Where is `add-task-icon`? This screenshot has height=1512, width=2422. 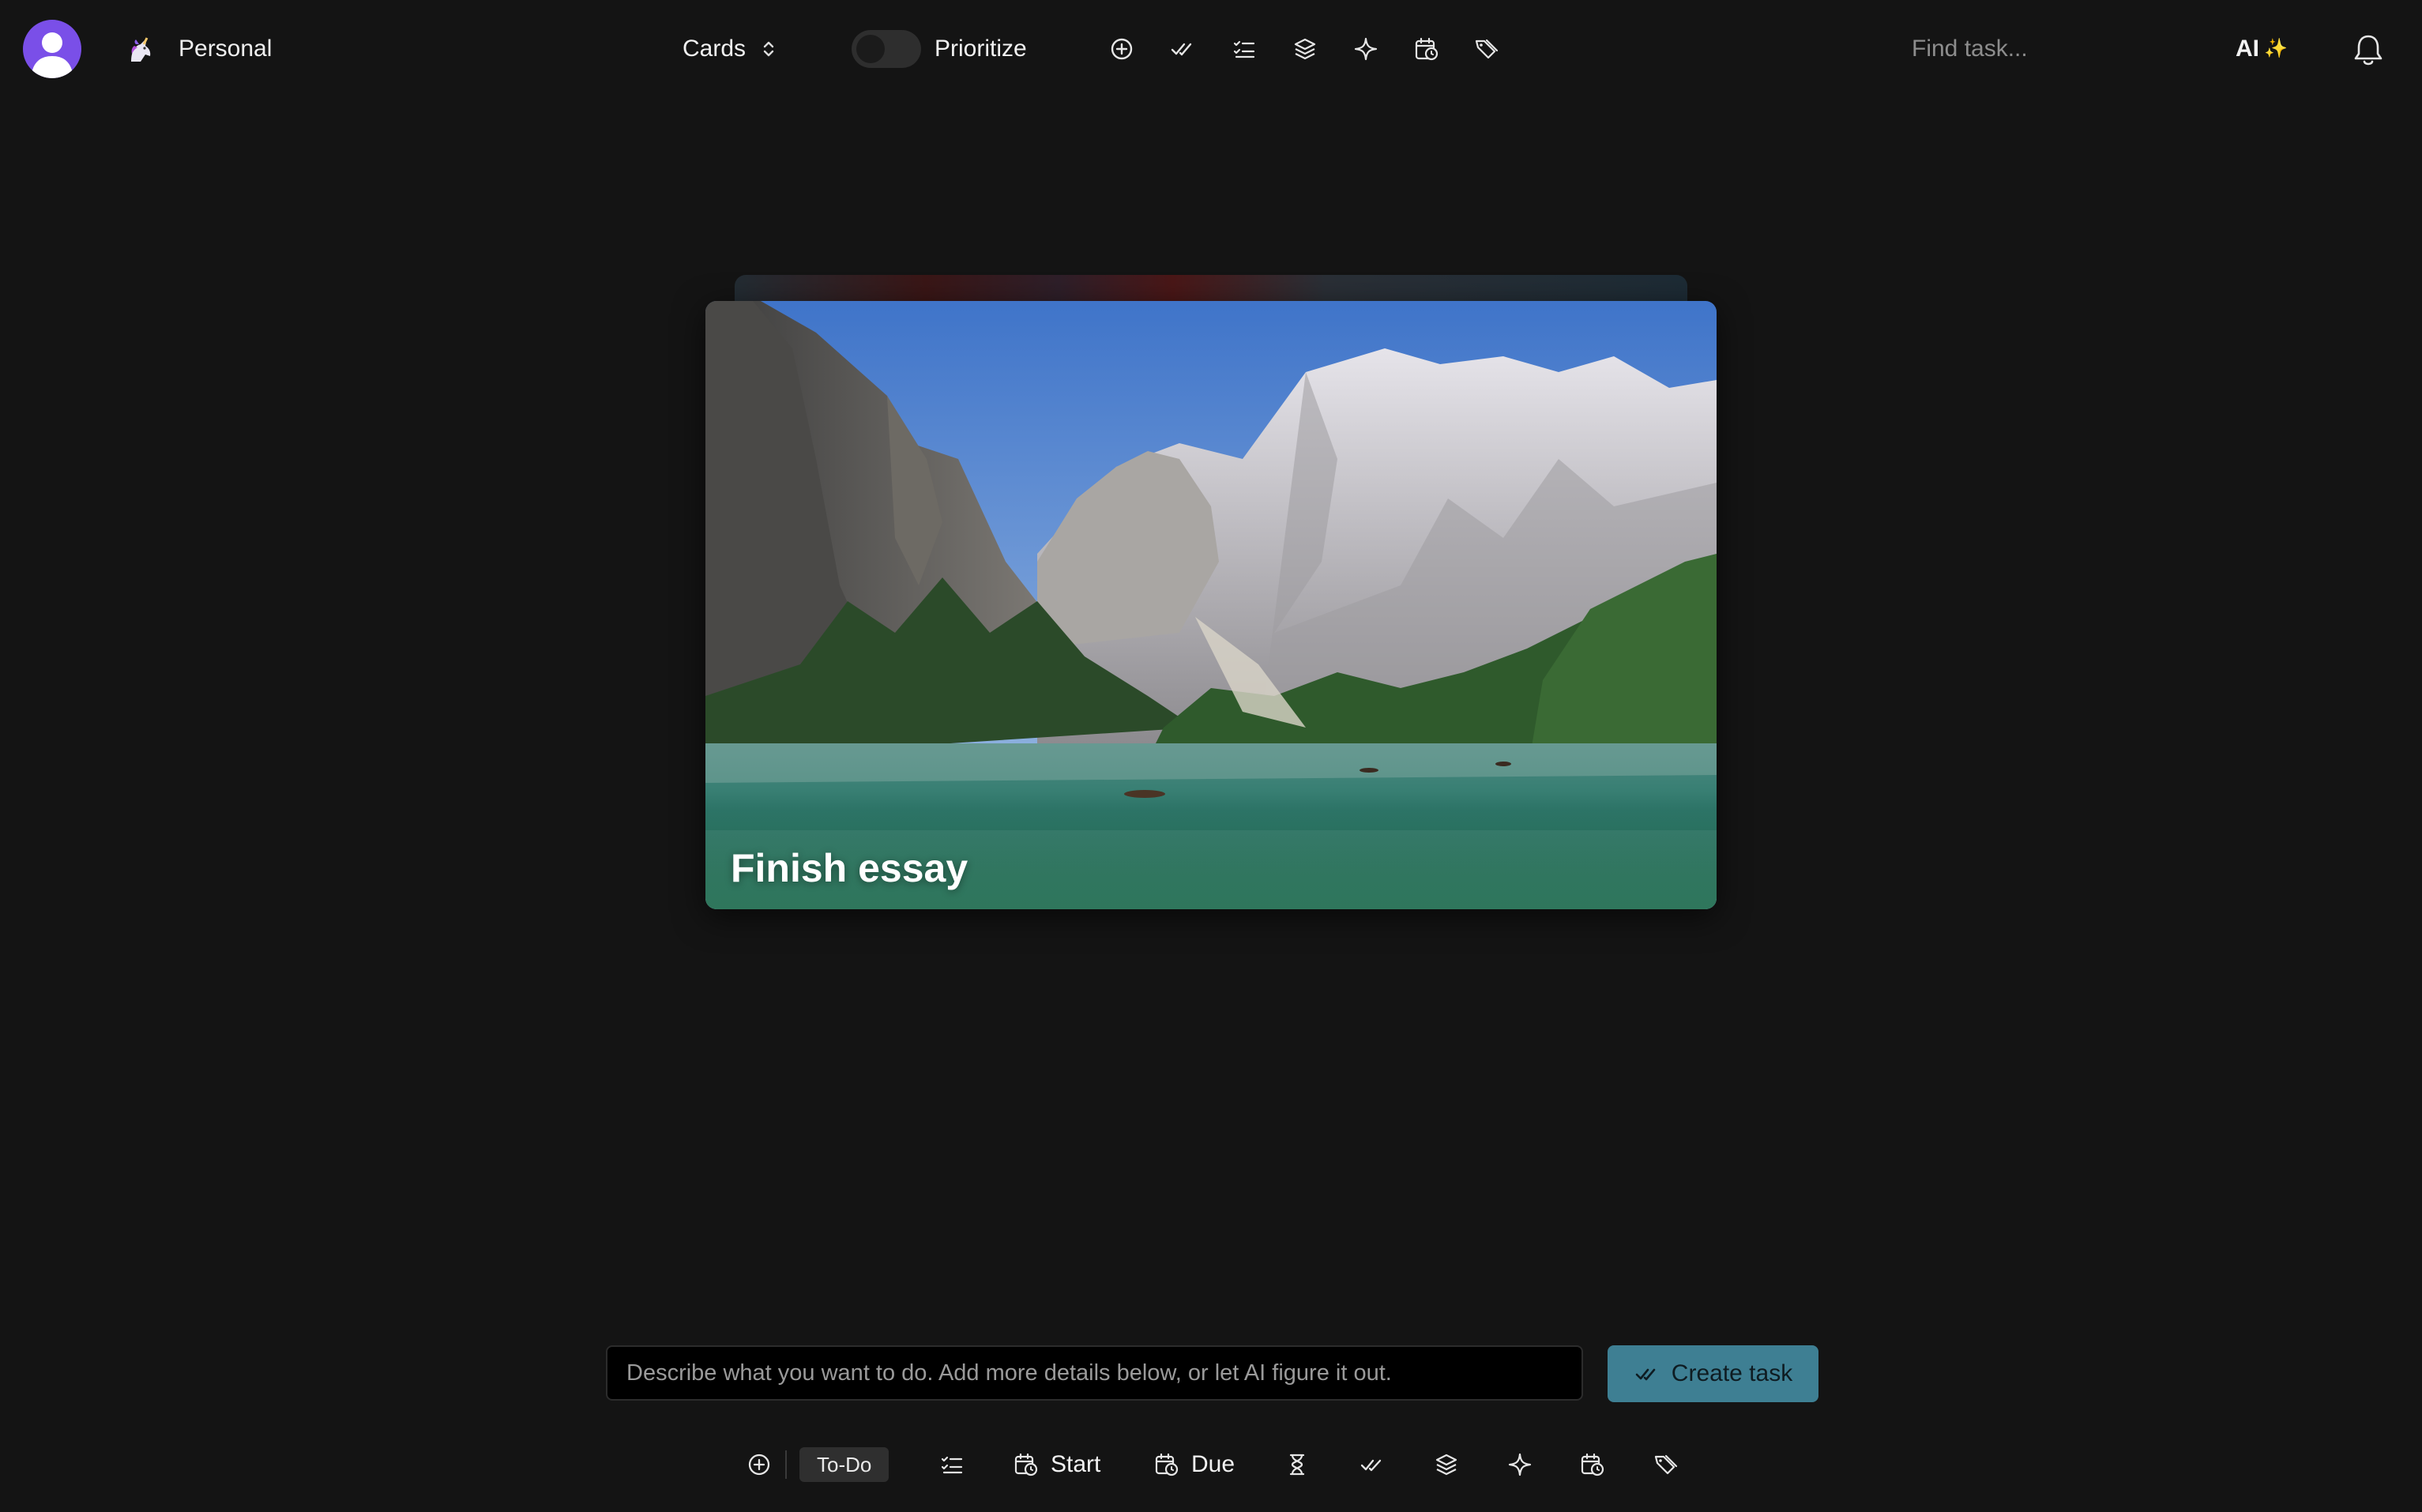 add-task-icon is located at coordinates (1122, 49).